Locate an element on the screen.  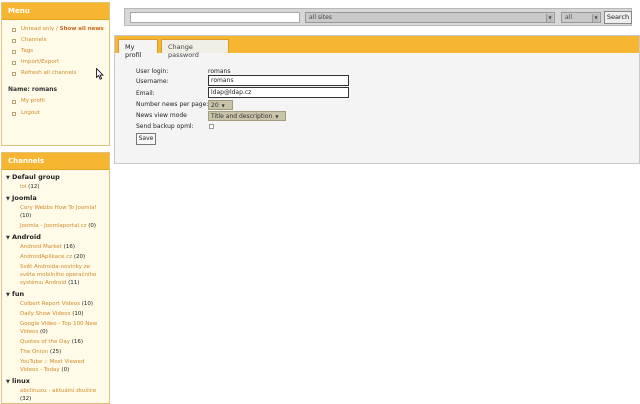
channel-group-title: ▼ Defaul group is located at coordinates (57, 177).